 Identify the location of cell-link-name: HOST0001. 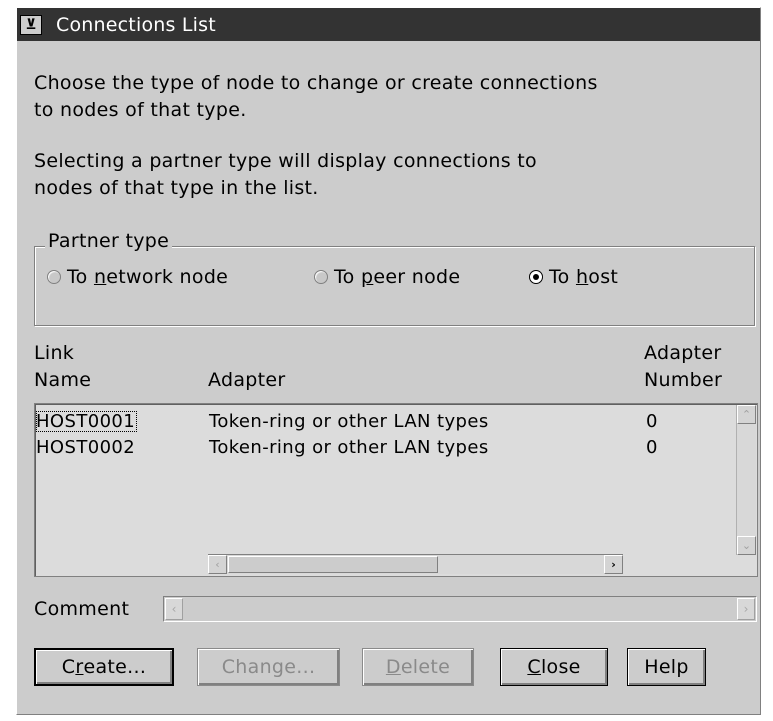
(87, 421).